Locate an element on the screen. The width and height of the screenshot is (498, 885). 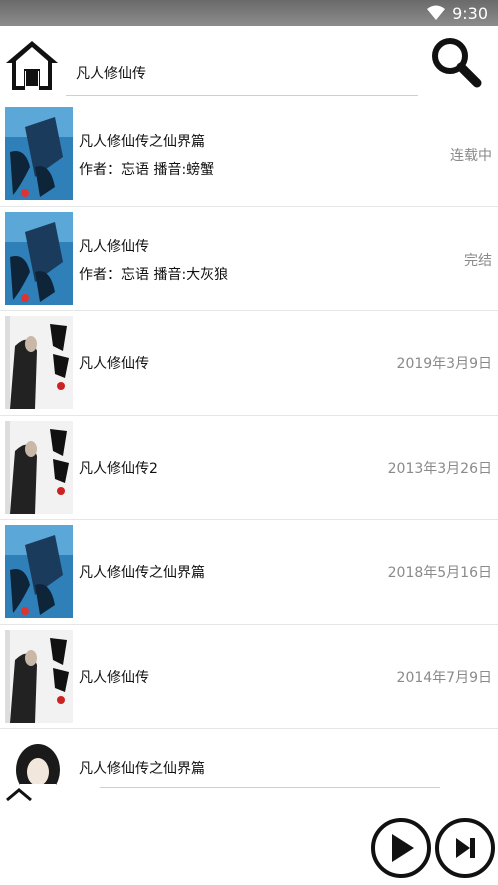
list-item: 凡人修仙传 2019年3月9日 is located at coordinates (249, 363).